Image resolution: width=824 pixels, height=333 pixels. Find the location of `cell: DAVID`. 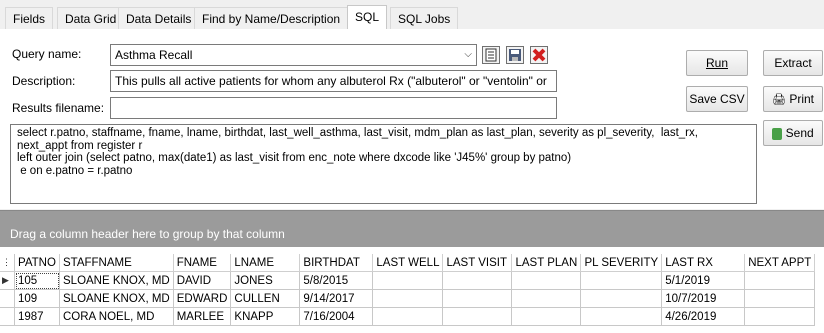

cell: DAVID is located at coordinates (202, 280).